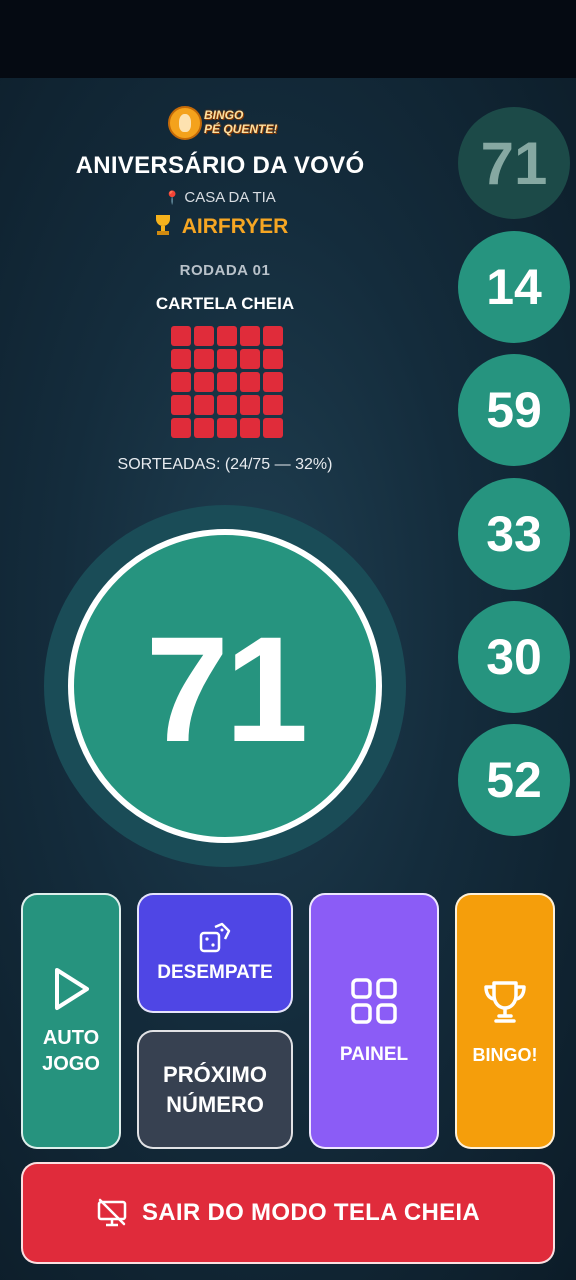 The image size is (576, 1280). I want to click on history-ball: 52, so click(514, 780).